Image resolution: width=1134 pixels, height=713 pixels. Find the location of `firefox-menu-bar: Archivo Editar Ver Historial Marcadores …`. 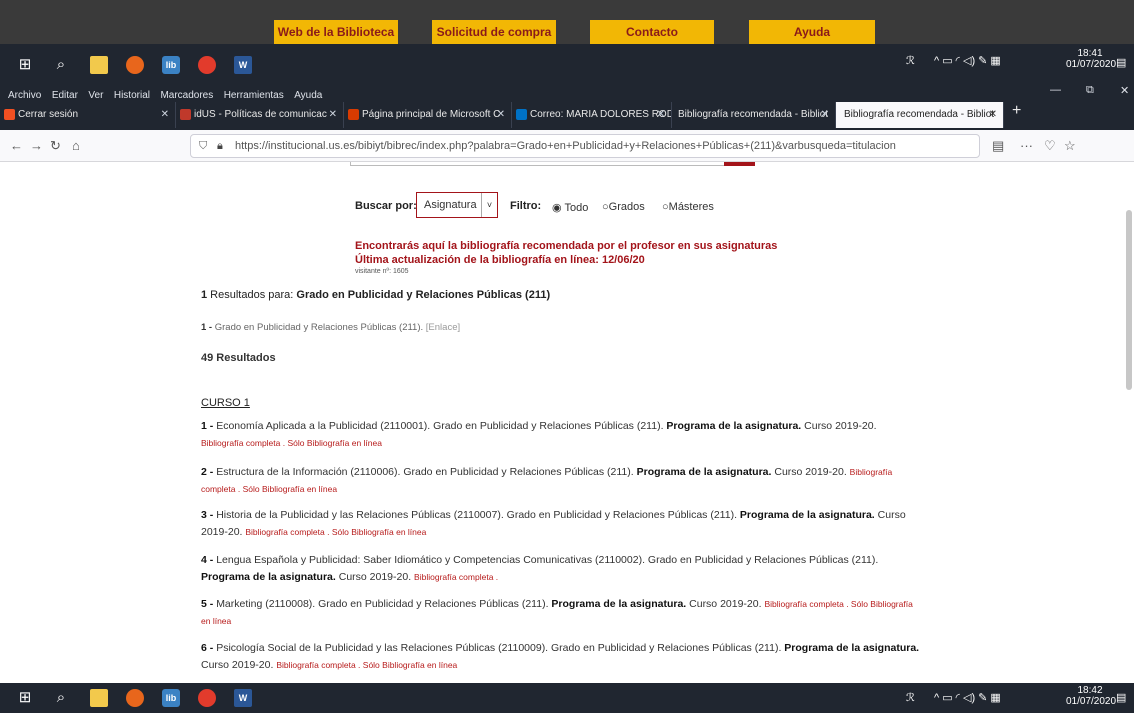

firefox-menu-bar: Archivo Editar Ver Historial Marcadores … is located at coordinates (567, 92).